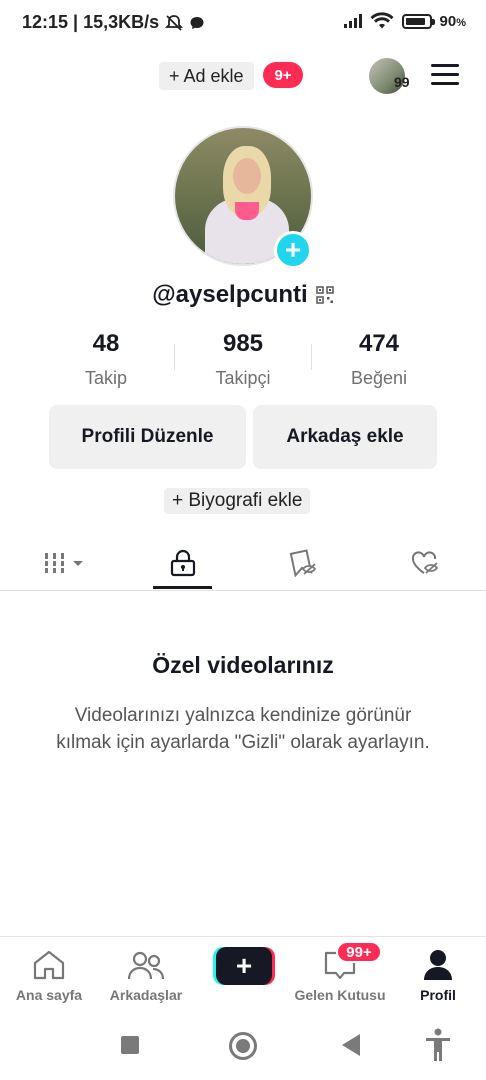  Describe the element at coordinates (49, 995) in the screenshot. I see `nav-label: Ana sayfa` at that location.